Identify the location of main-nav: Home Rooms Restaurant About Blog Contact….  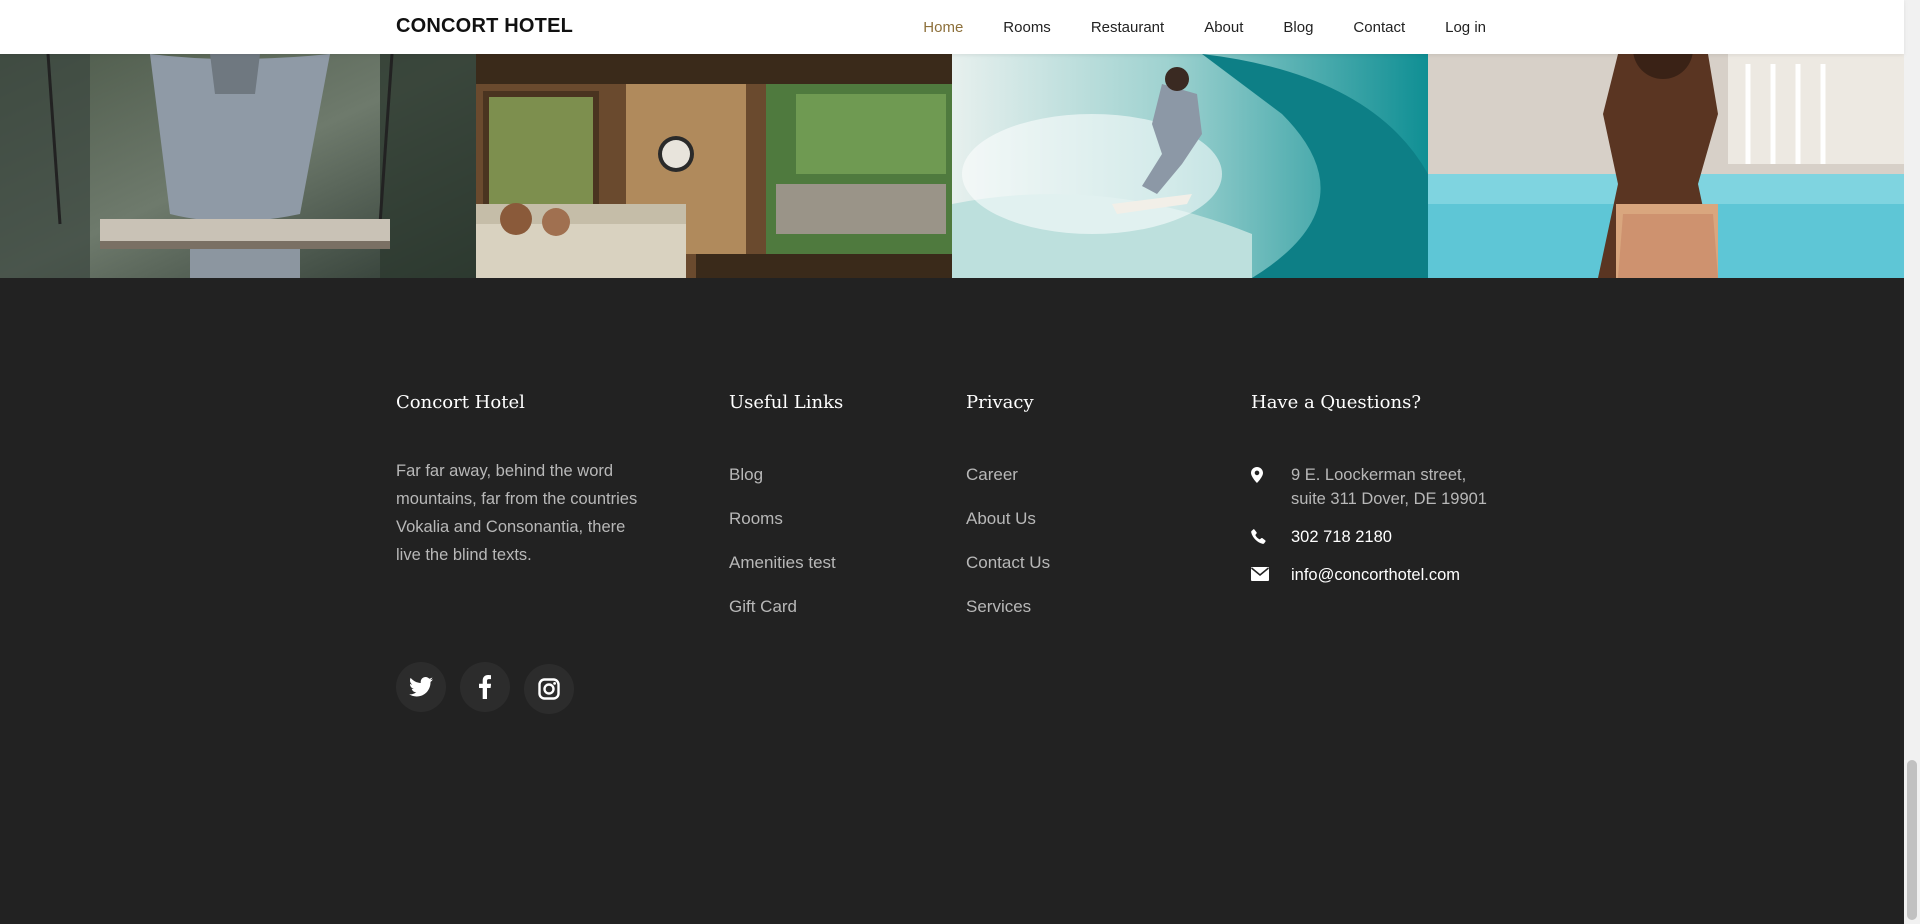
(1204, 27).